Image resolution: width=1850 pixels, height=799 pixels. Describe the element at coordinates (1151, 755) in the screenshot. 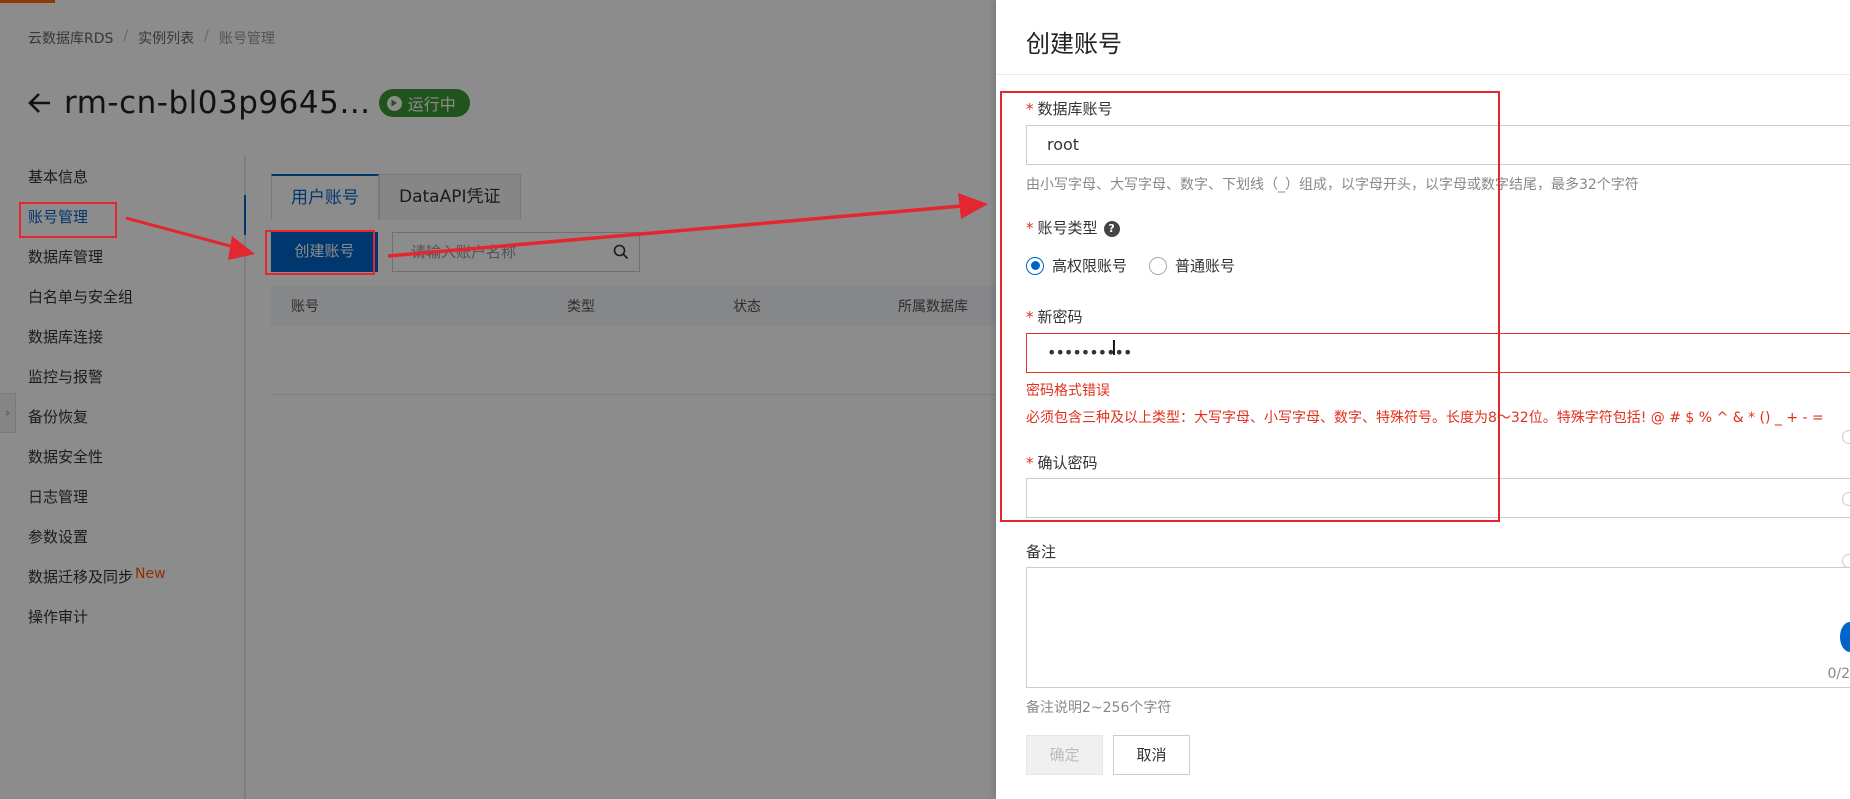

I see `cancel-button: 取消` at that location.